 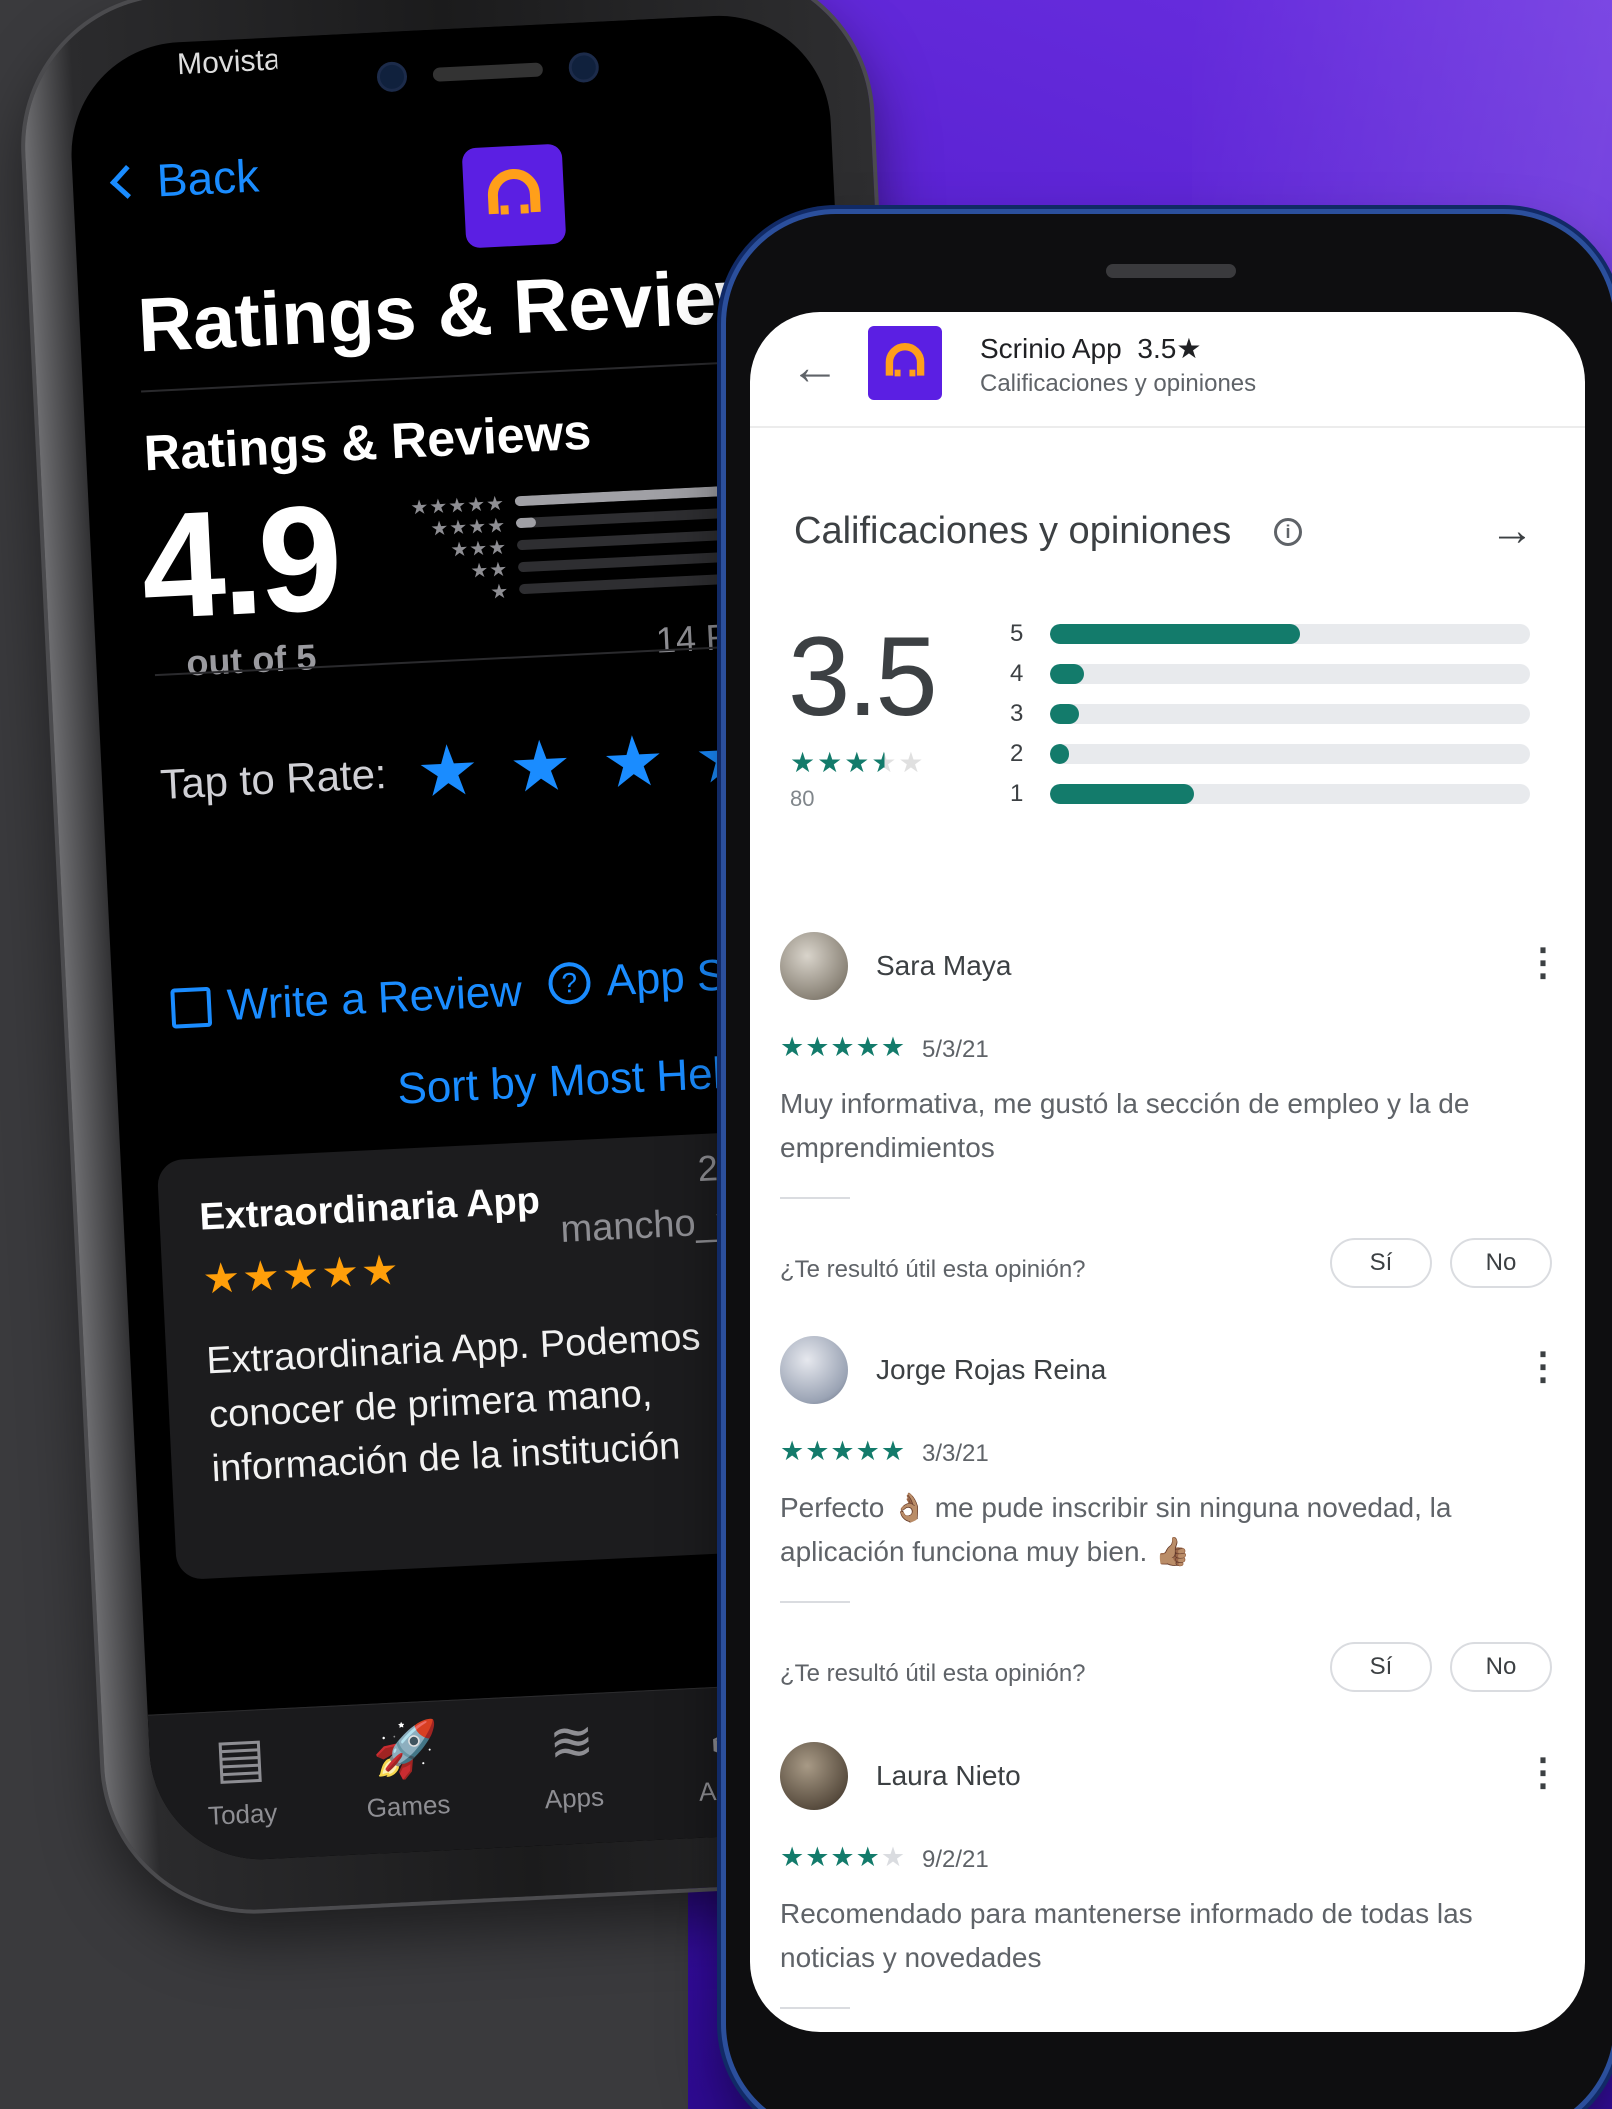 I want to click on review-date: 5/3/21, so click(x=955, y=1049).